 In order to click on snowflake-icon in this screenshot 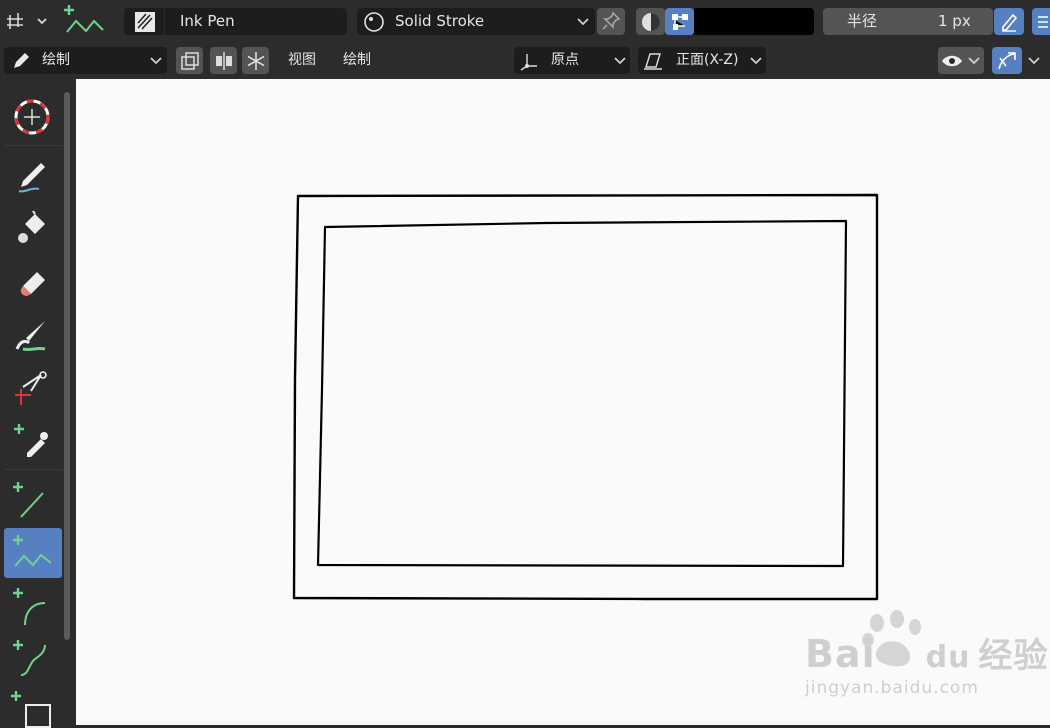, I will do `click(256, 61)`.